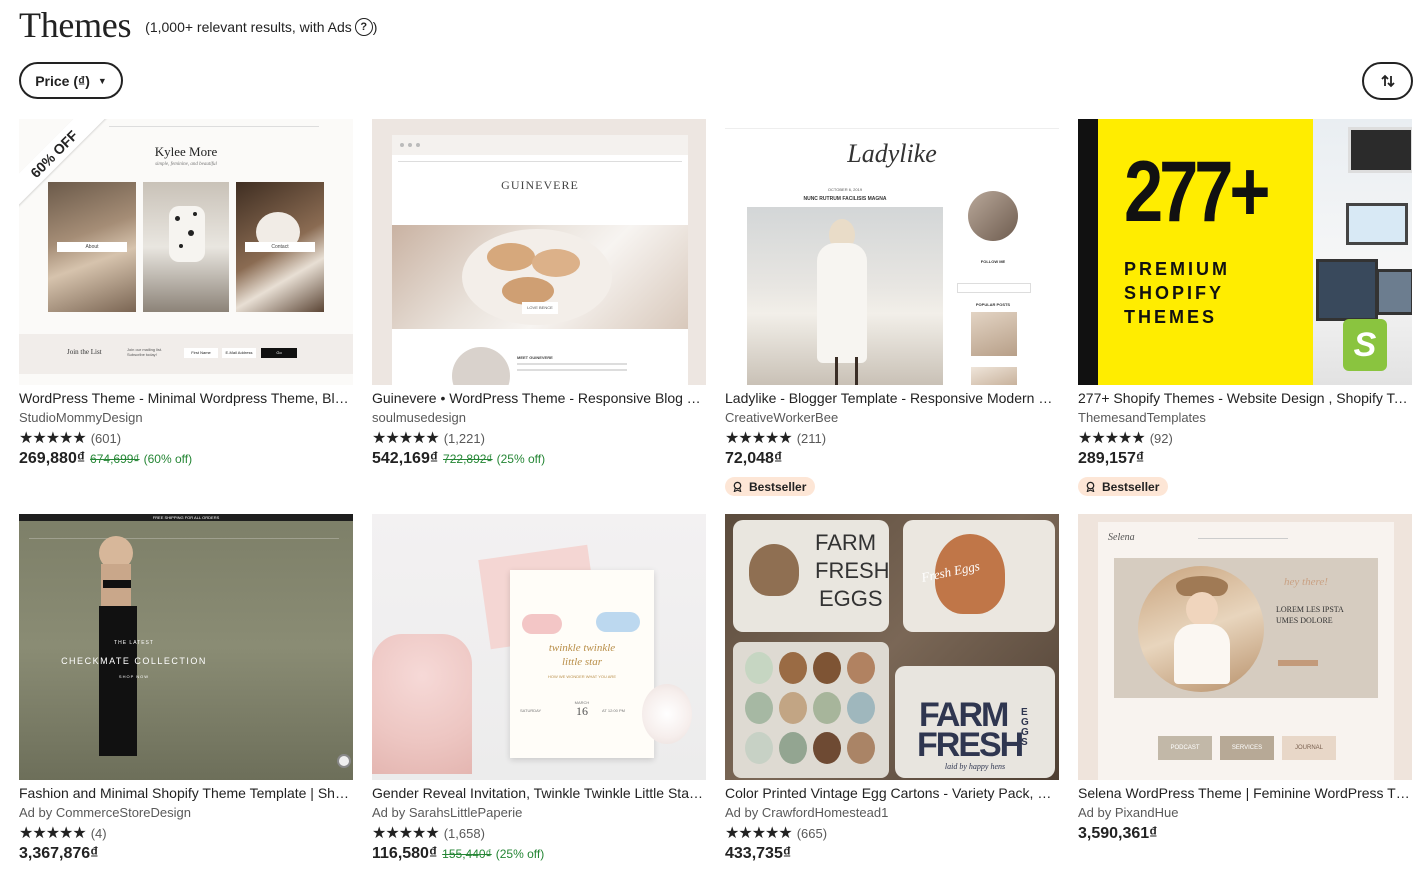 The height and width of the screenshot is (872, 1426). What do you see at coordinates (84, 352) in the screenshot?
I see `thumb-join: Join the List` at bounding box center [84, 352].